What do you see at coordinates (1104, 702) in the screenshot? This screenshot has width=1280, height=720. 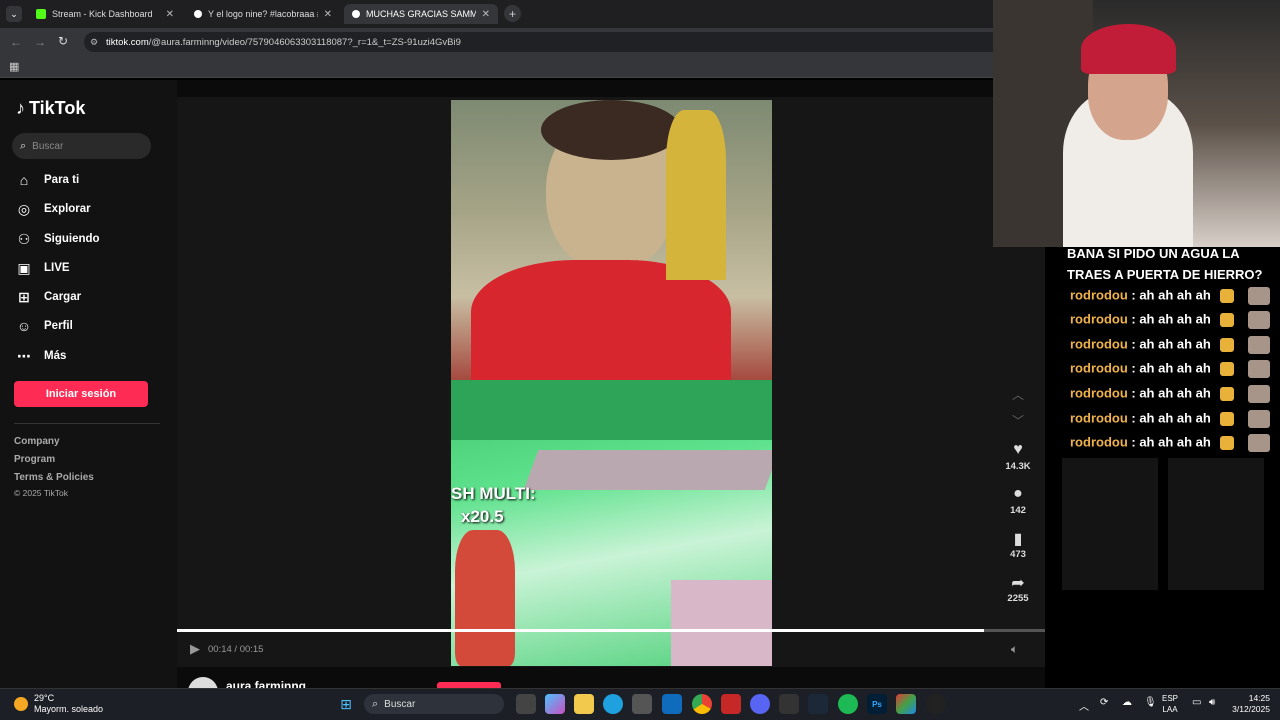 I see `network-icon: ⟳` at bounding box center [1104, 702].